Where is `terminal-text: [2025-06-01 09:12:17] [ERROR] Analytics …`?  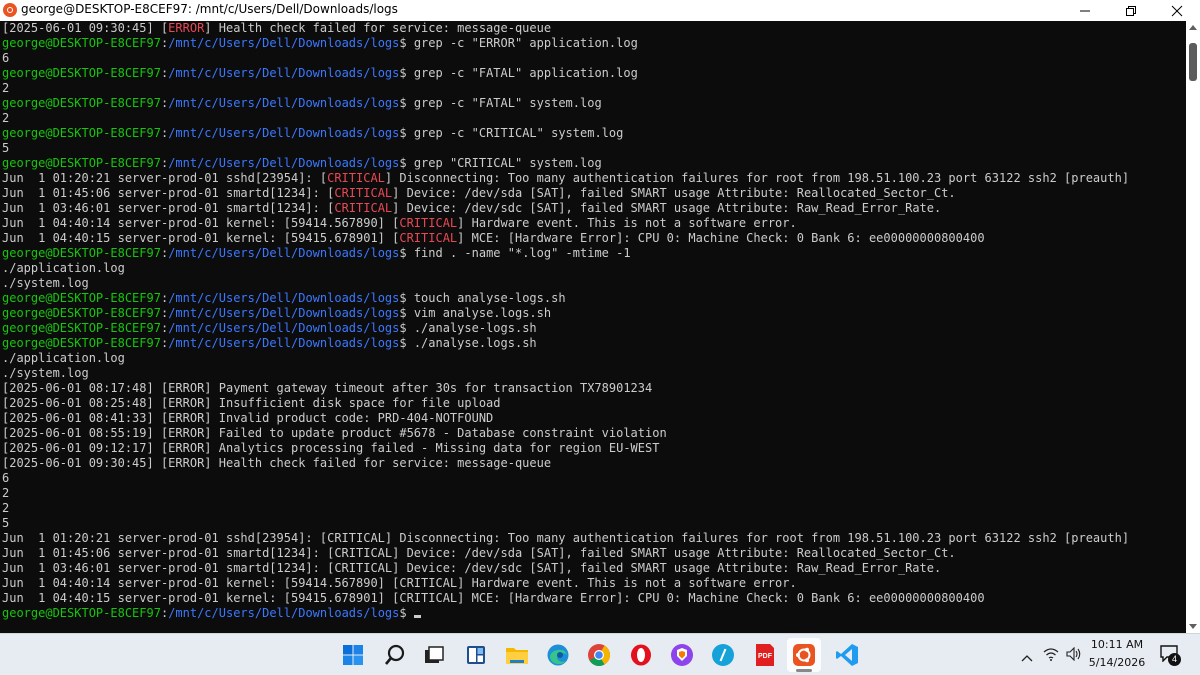 terminal-text: [2025-06-01 09:12:17] [ERROR] Analytics … is located at coordinates (331, 448).